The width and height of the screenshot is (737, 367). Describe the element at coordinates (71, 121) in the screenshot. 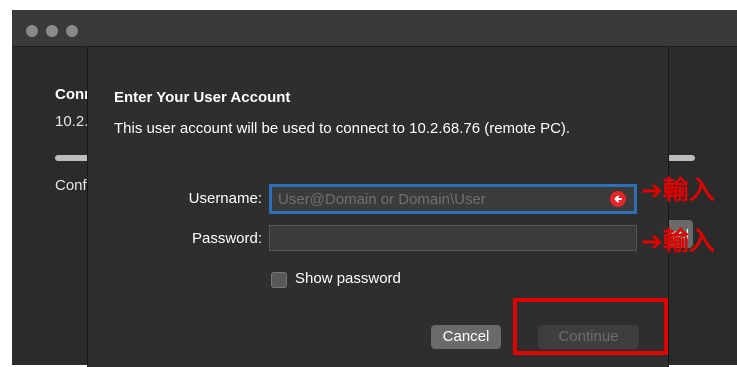

I see `background-window-ip: 10.2.6` at that location.